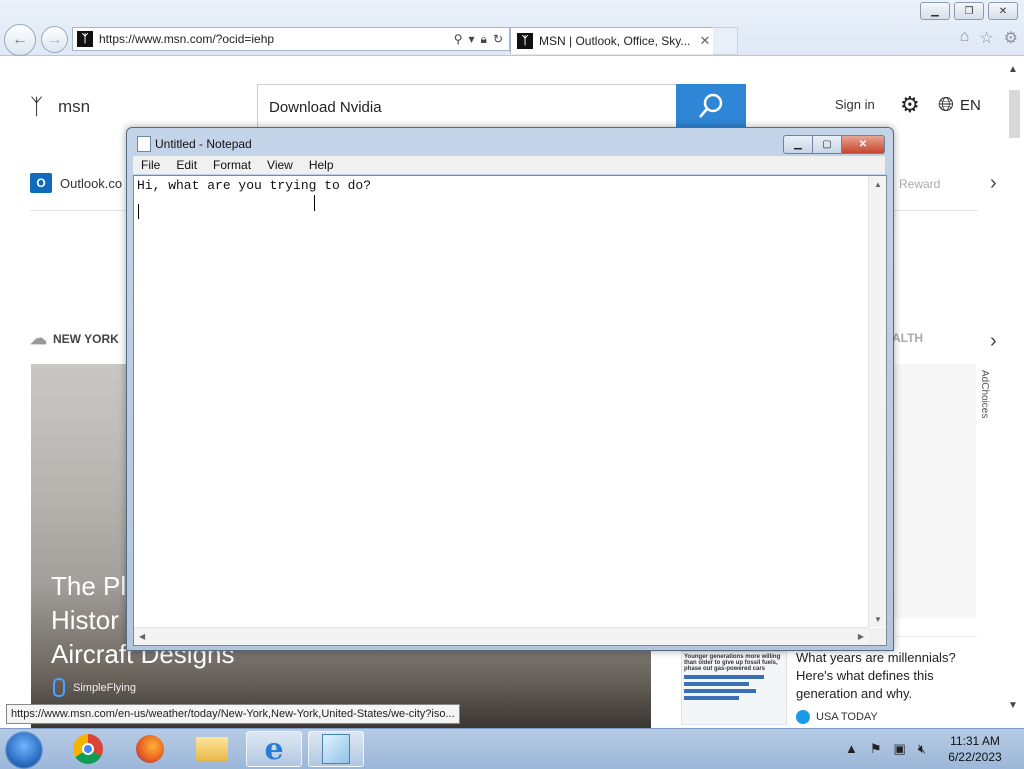  I want to click on notepad-app-icon, so click(144, 144).